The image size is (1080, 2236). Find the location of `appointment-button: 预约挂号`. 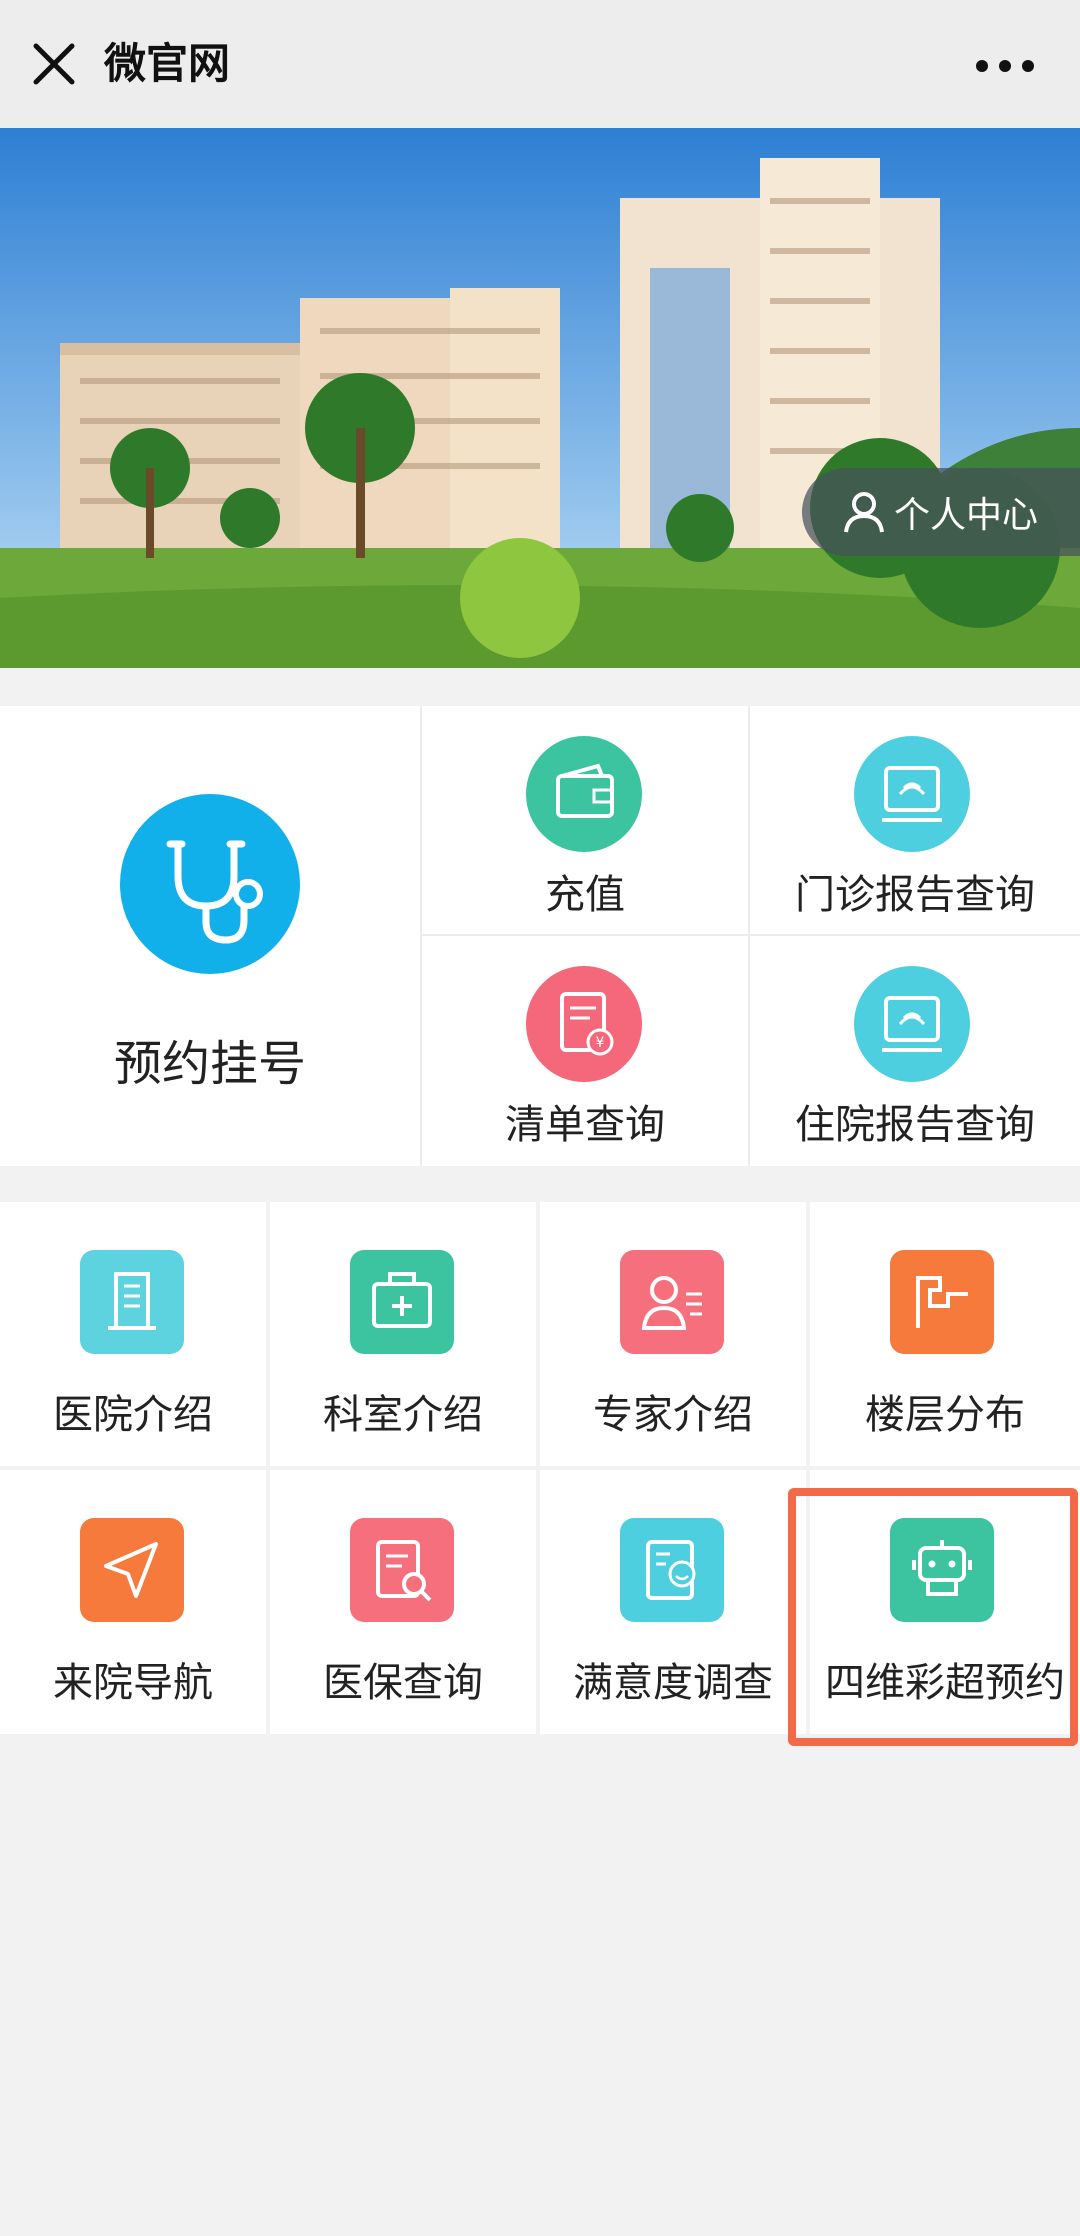

appointment-button: 预约挂号 is located at coordinates (211, 936).